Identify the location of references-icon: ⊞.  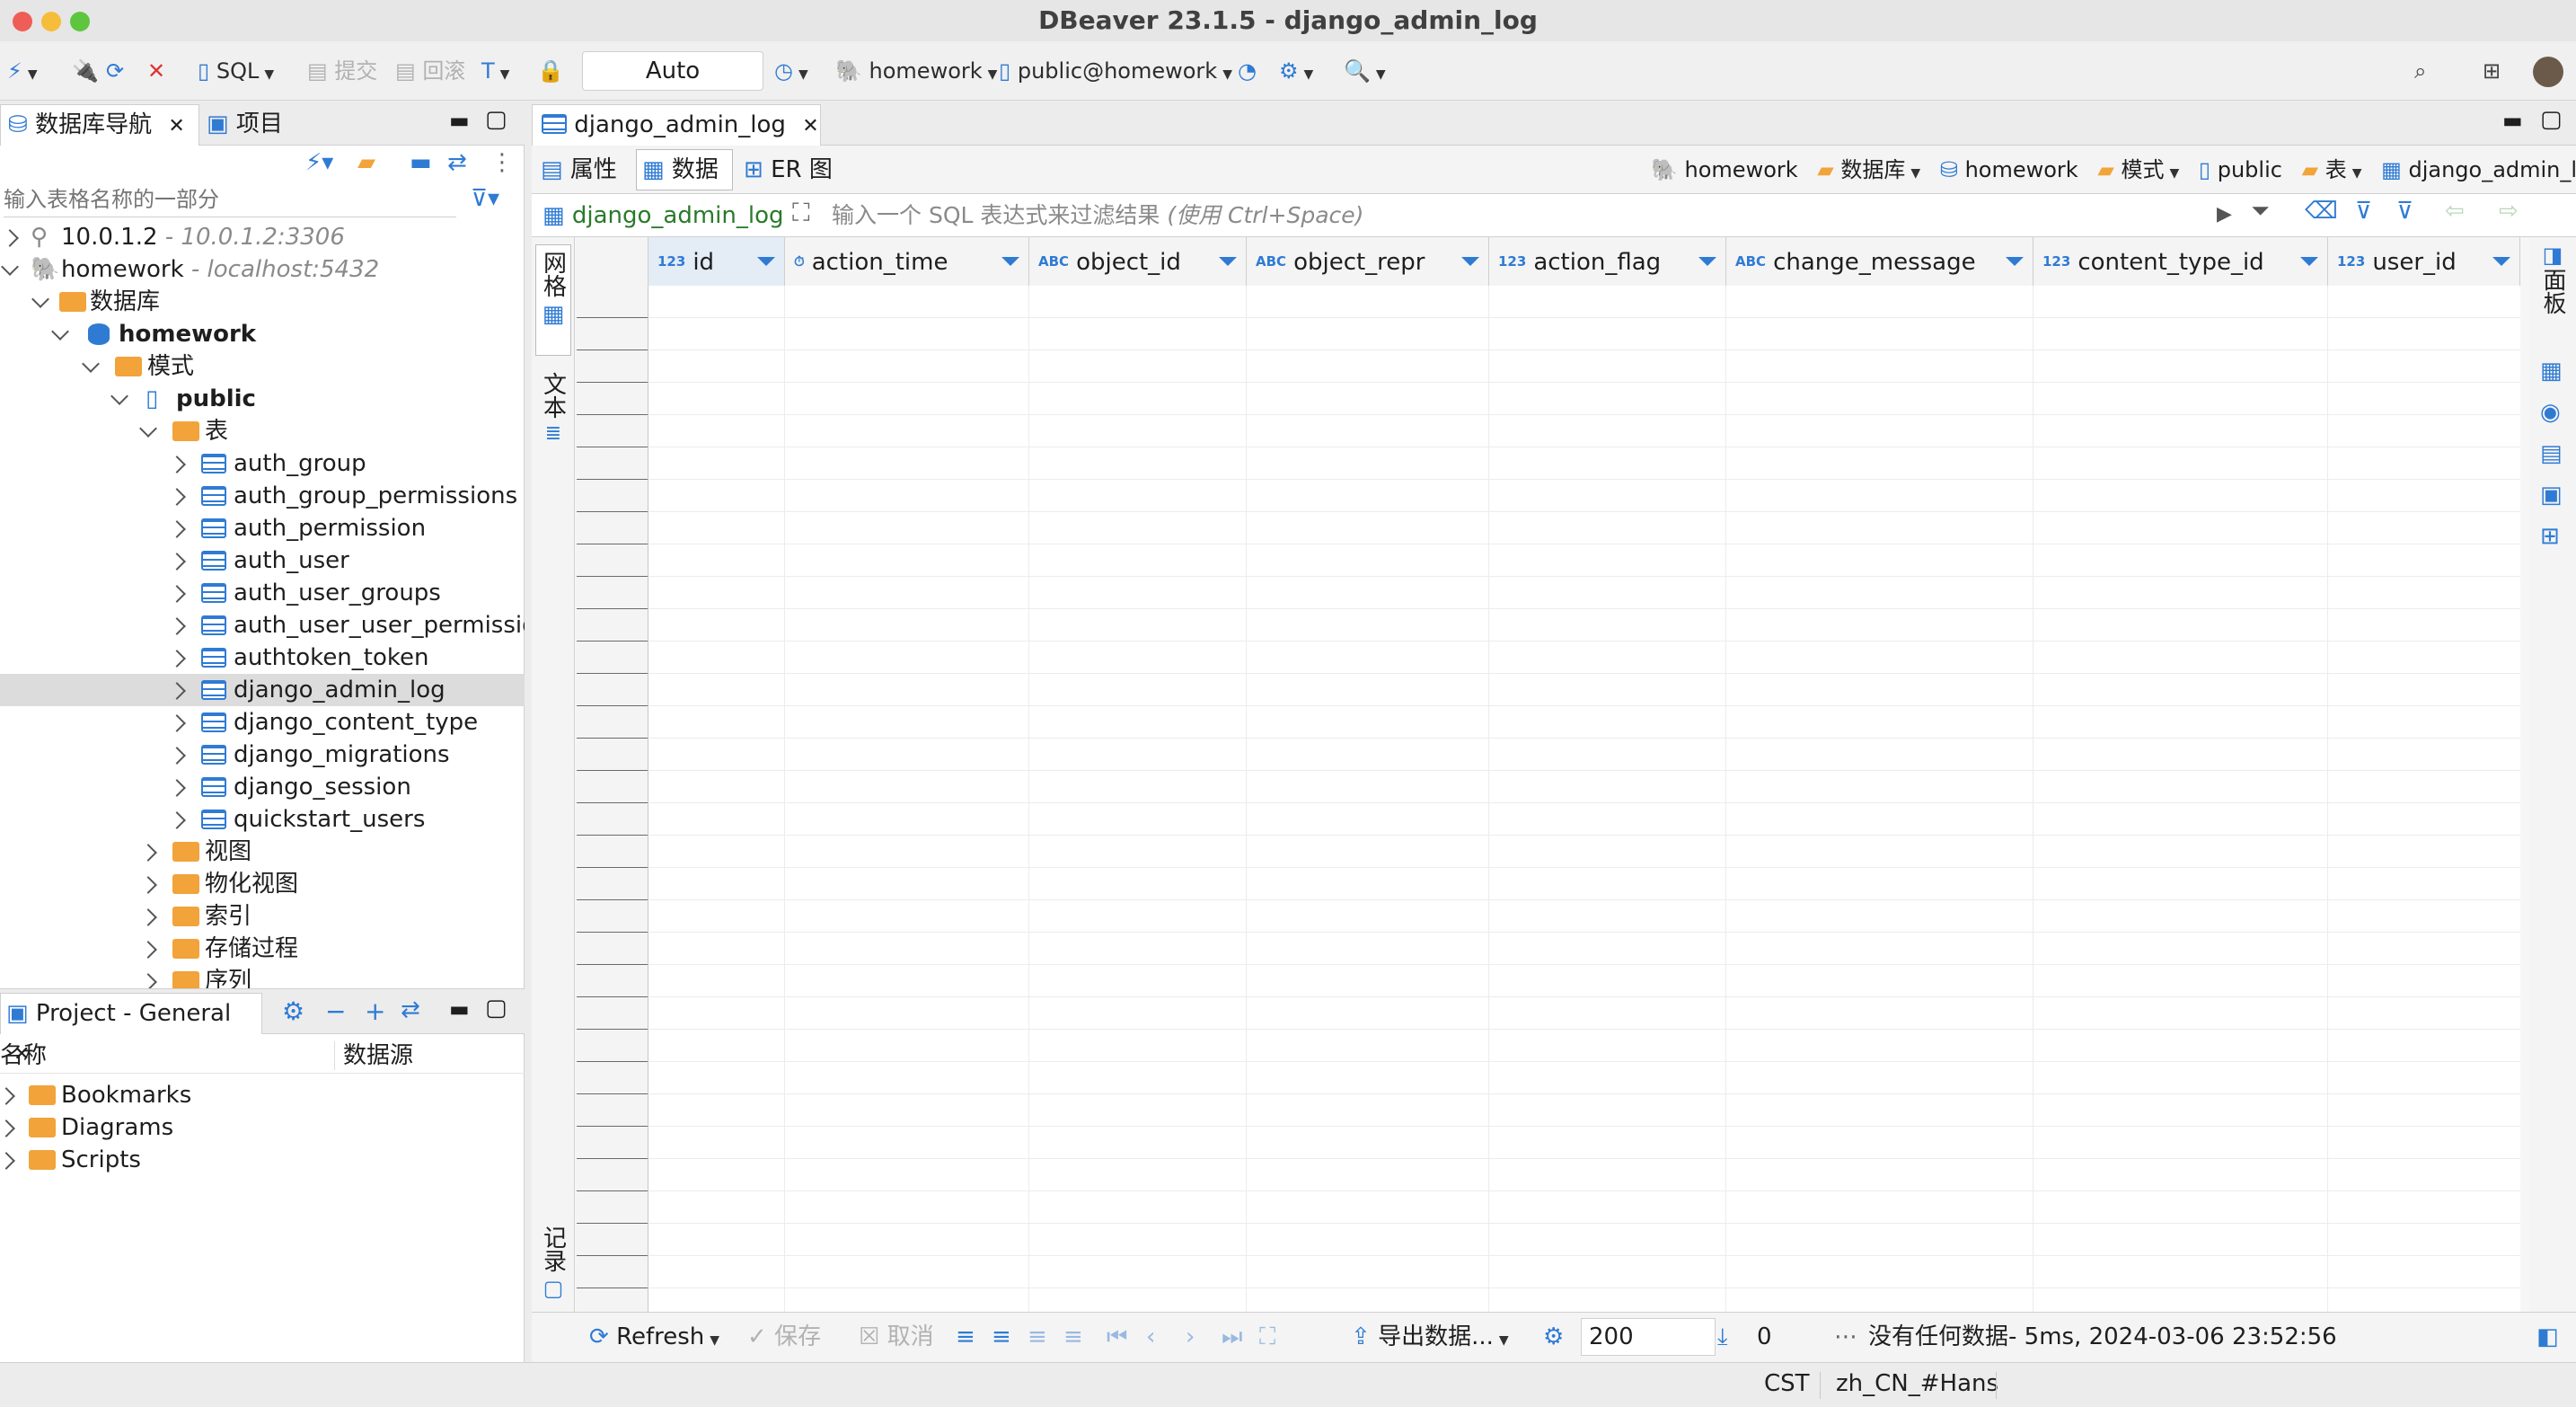
(2550, 537).